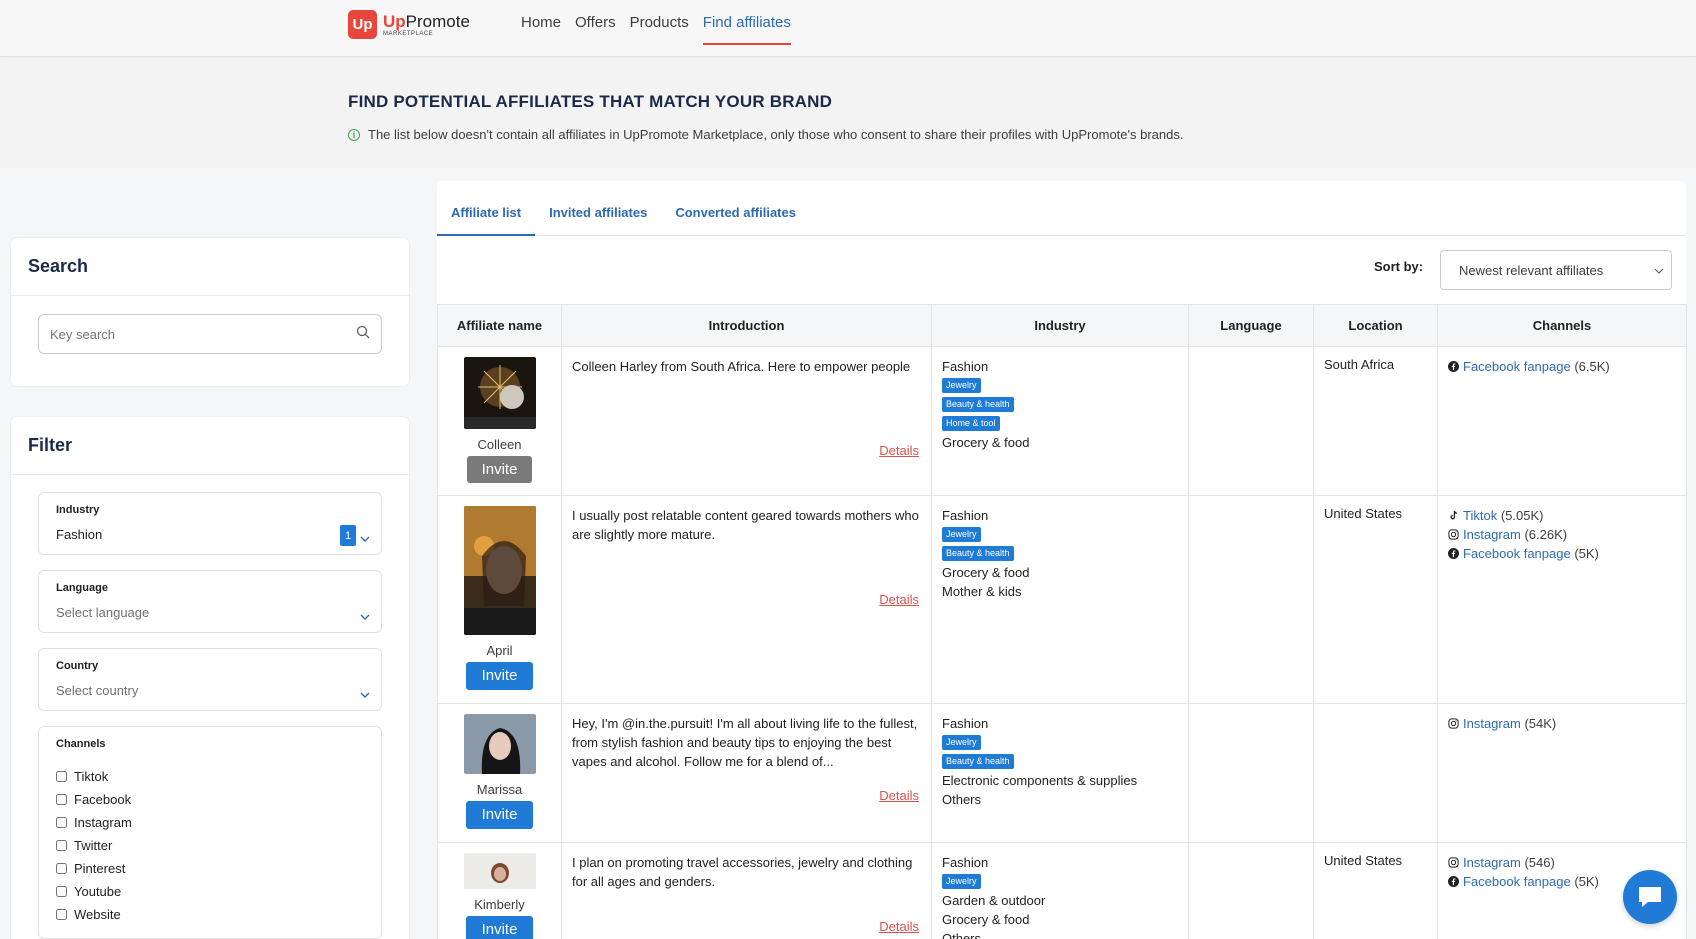 This screenshot has height=939, width=1696. What do you see at coordinates (79, 534) in the screenshot?
I see `industry-filter-value: Fashion` at bounding box center [79, 534].